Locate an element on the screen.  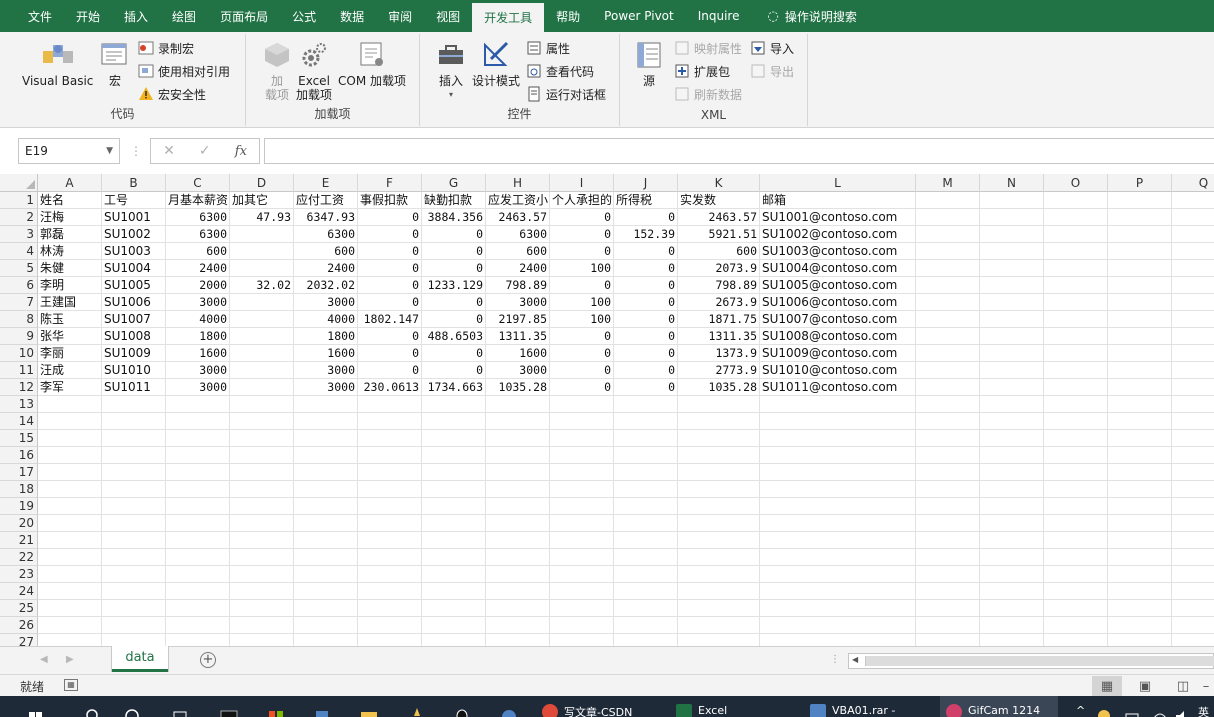
tray-wifi-icon is located at coordinates (1160, 706).